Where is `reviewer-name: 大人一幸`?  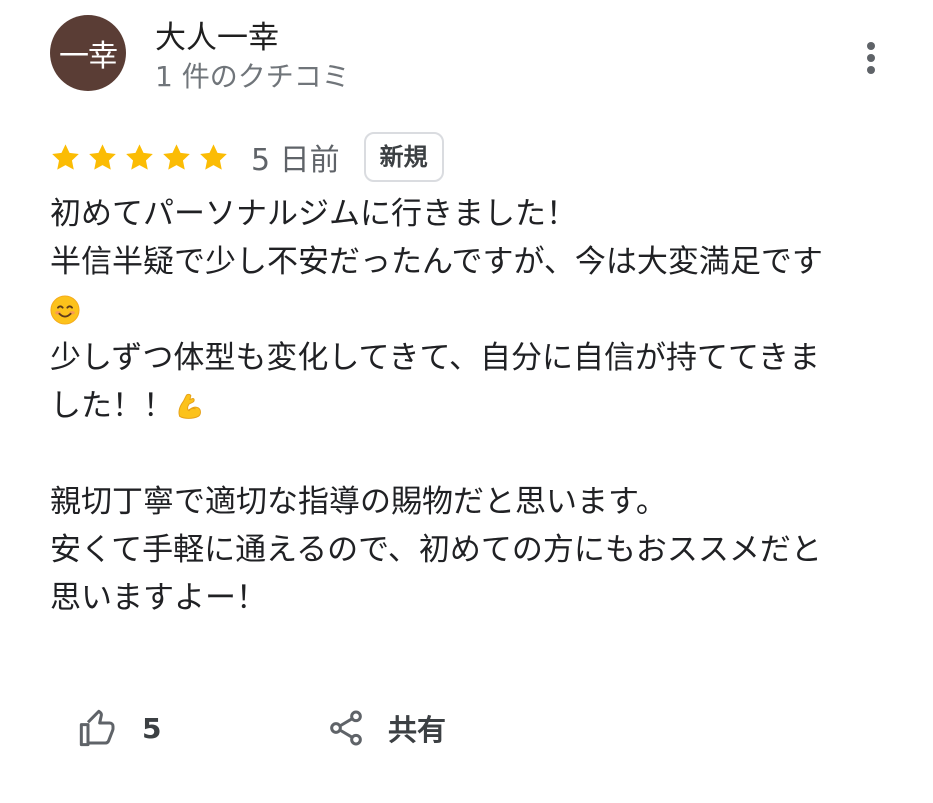
reviewer-name: 大人一幸 is located at coordinates (217, 38).